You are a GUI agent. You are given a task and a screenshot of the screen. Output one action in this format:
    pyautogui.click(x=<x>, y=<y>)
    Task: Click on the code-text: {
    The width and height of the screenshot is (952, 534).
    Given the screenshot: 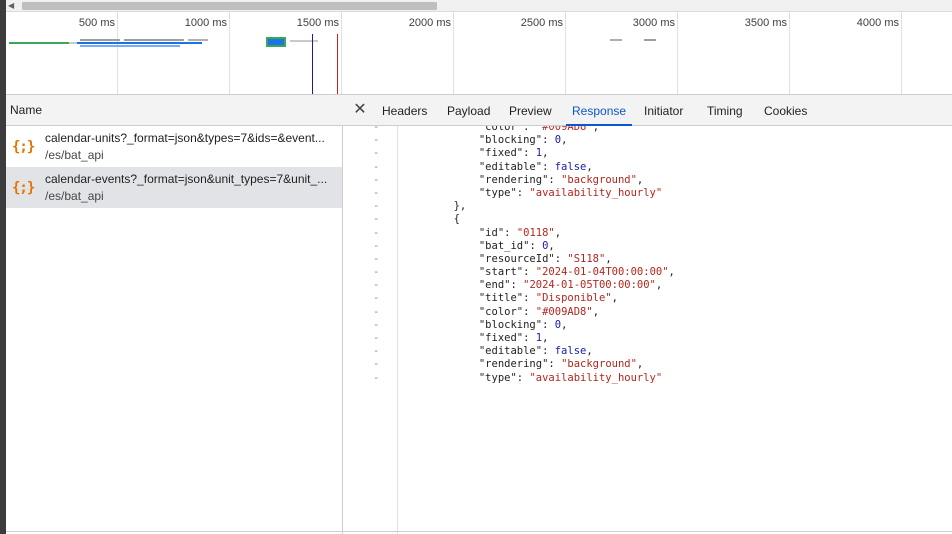 What is the action you would take?
    pyautogui.click(x=431, y=219)
    